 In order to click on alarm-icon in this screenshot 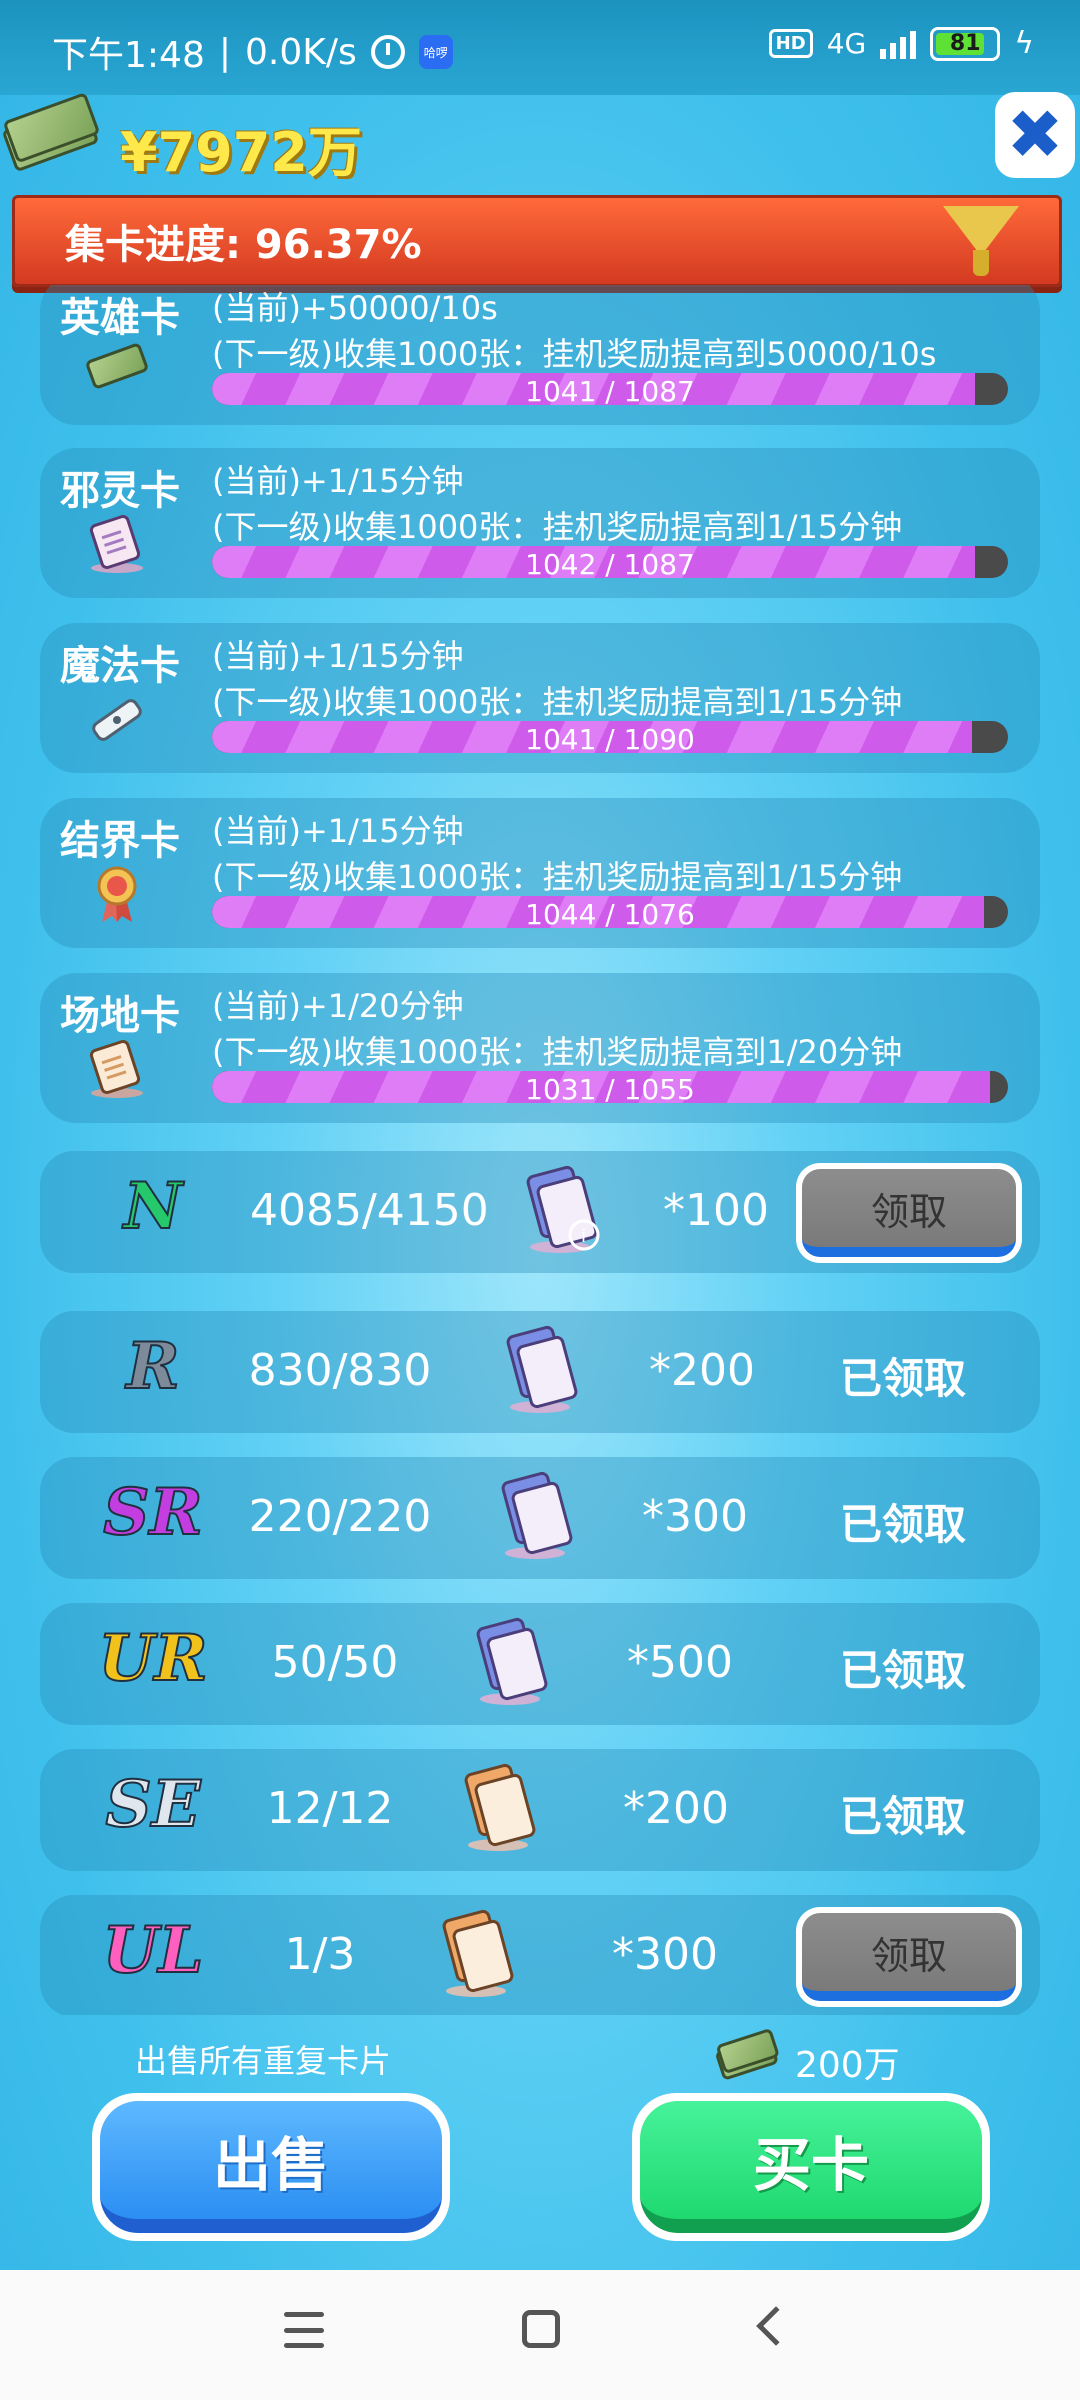, I will do `click(387, 52)`.